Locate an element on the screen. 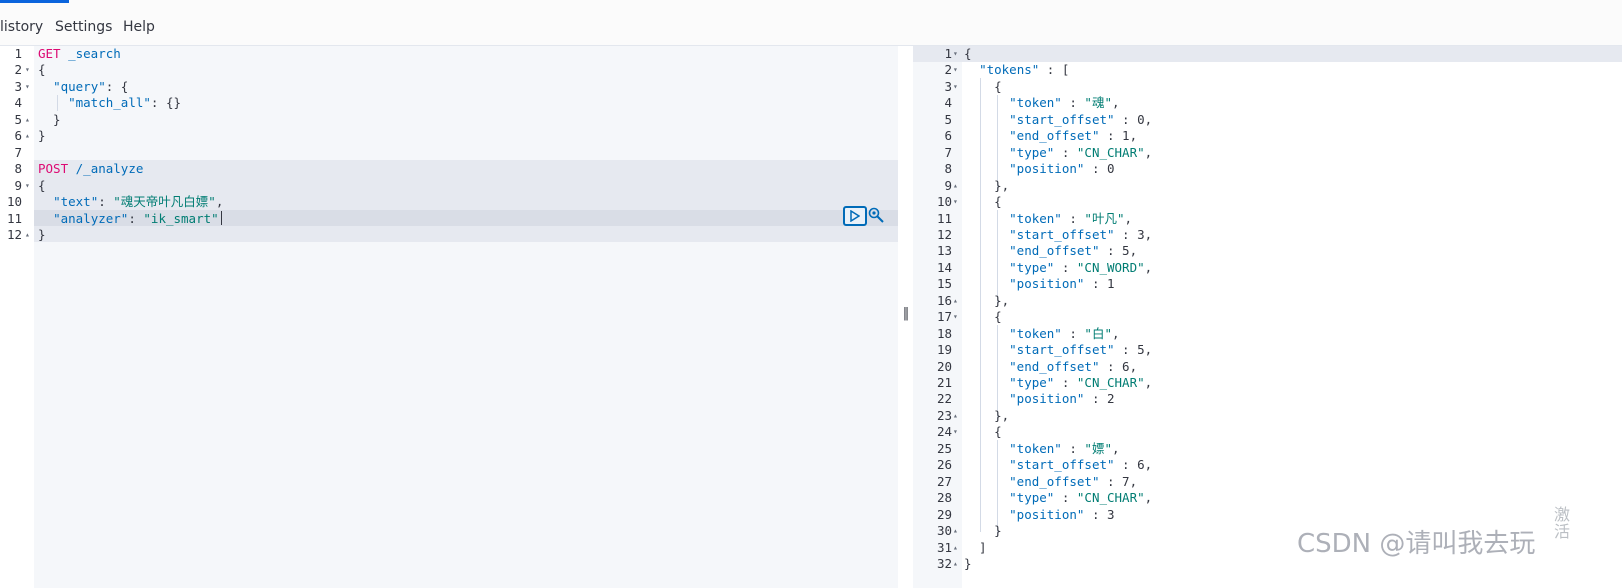  code-line: "token" : "魂", is located at coordinates (1041, 103).